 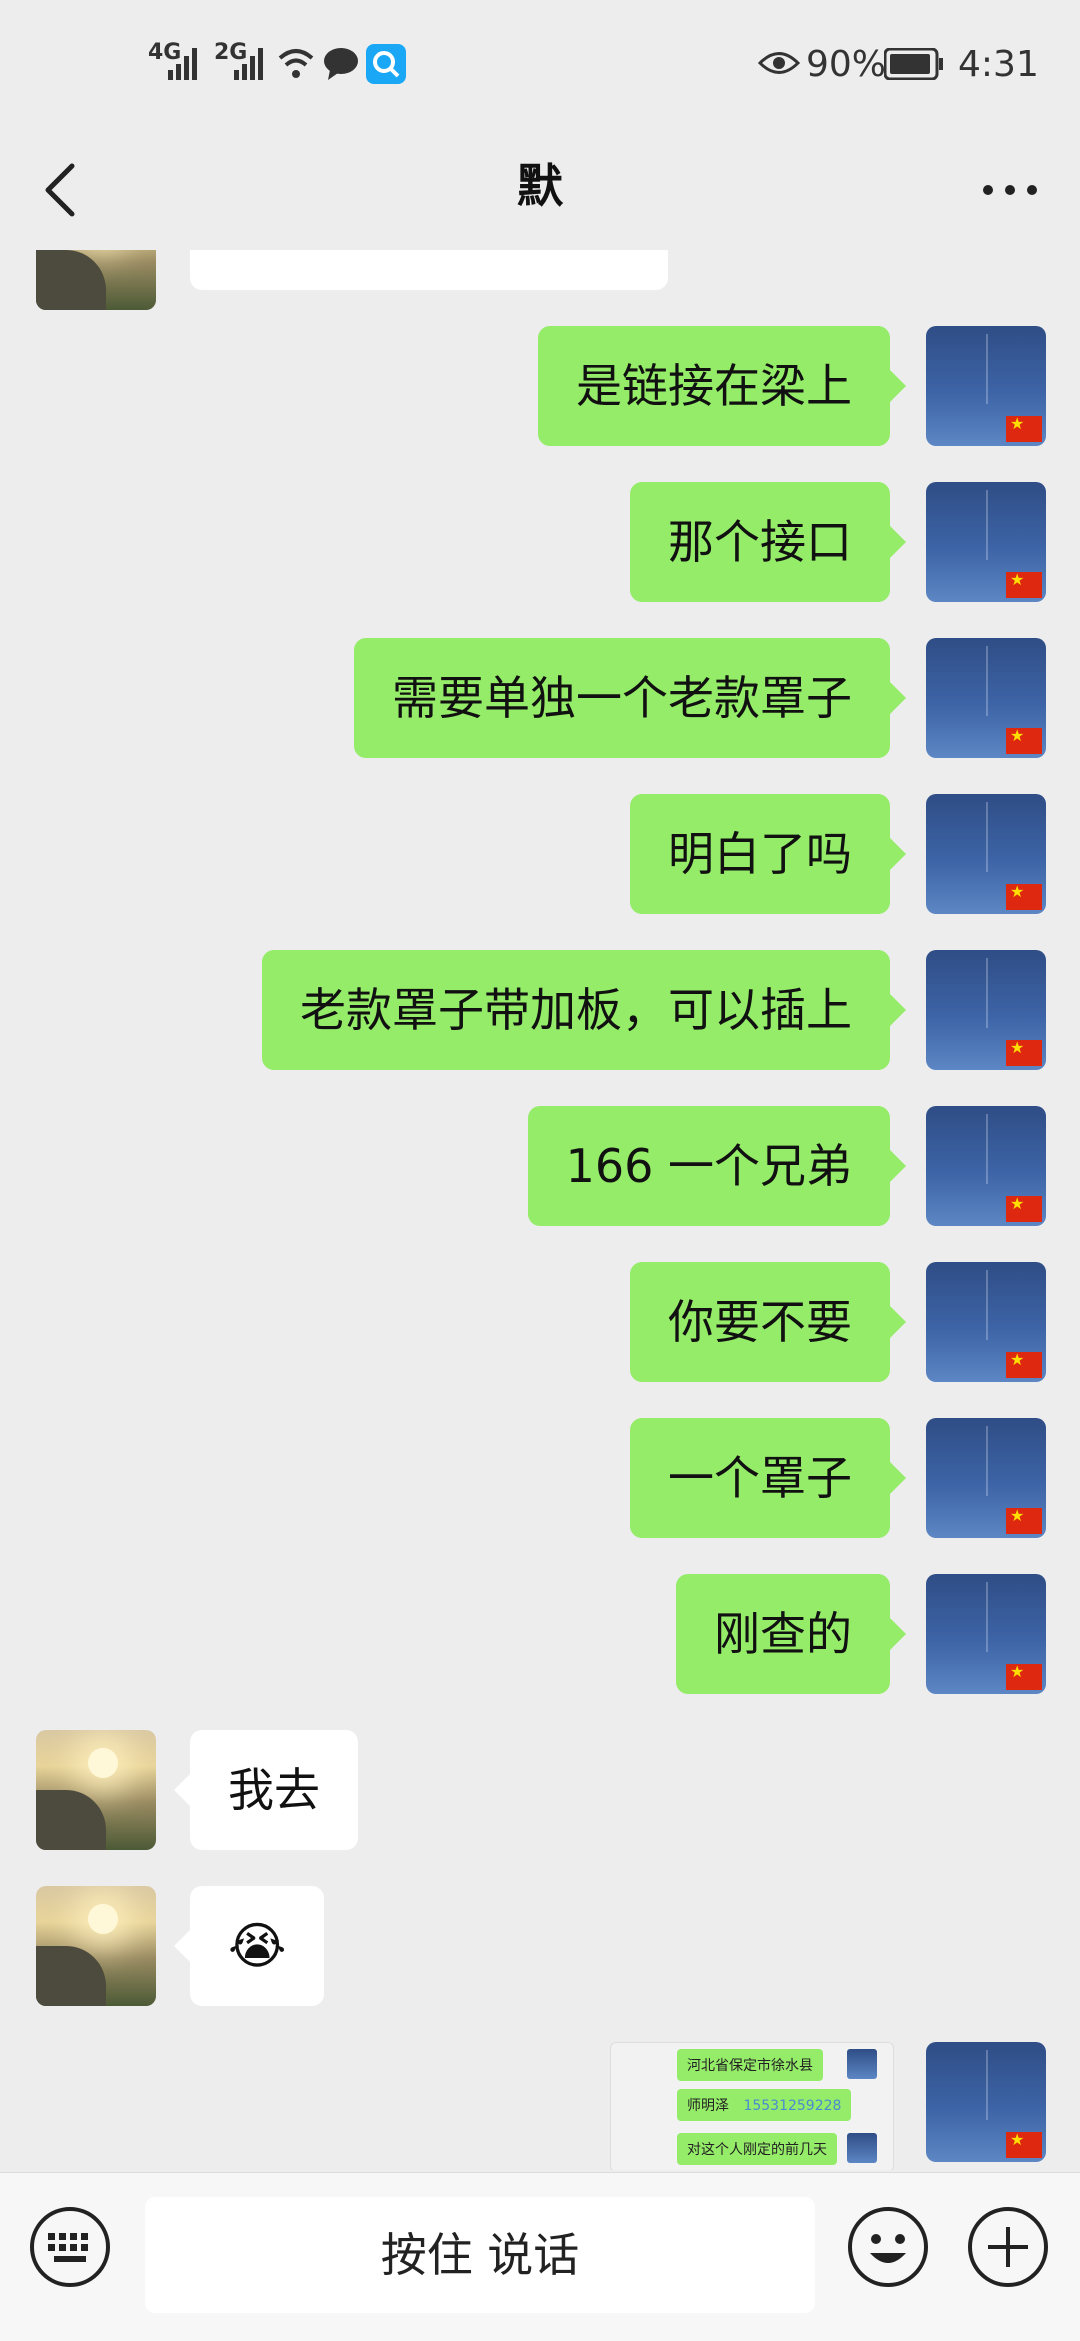 What do you see at coordinates (846, 64) in the screenshot?
I see `battery-percent: 90%` at bounding box center [846, 64].